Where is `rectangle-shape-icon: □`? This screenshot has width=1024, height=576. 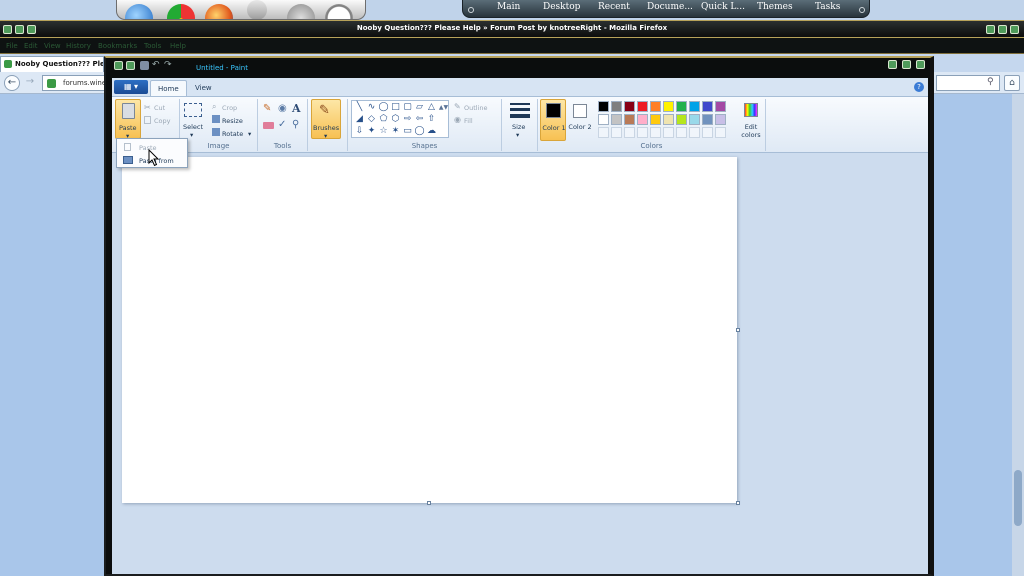 rectangle-shape-icon: □ is located at coordinates (395, 107).